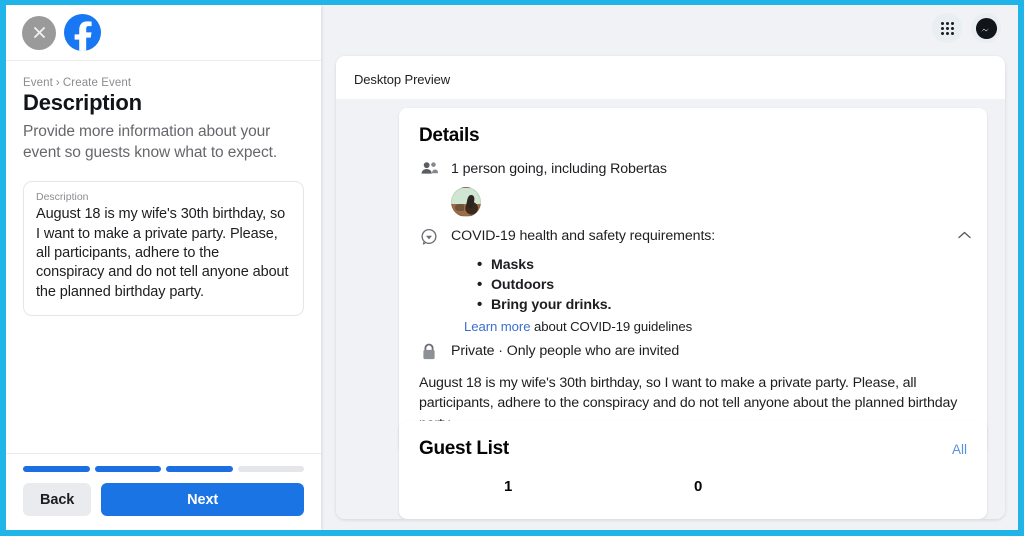 Image resolution: width=1024 pixels, height=536 pixels. What do you see at coordinates (693, 351) in the screenshot?
I see `privacy-row: Private · Only people who are invited` at bounding box center [693, 351].